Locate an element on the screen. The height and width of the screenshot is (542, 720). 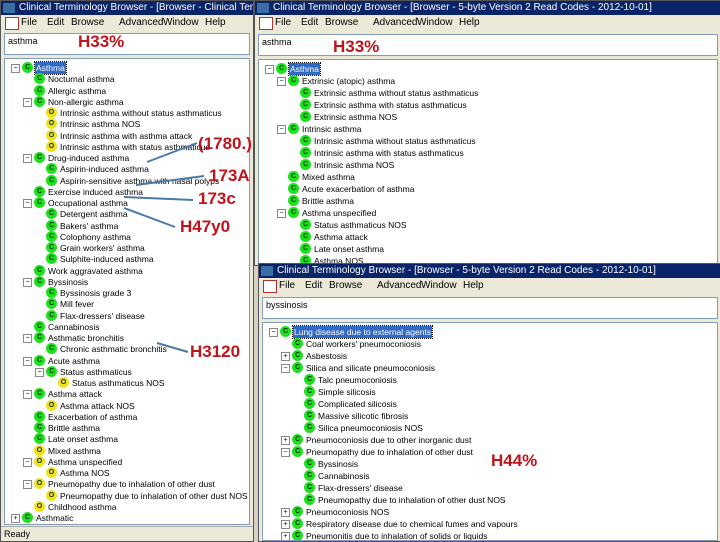
annotation-label: H3120 is located at coordinates (215, 351).